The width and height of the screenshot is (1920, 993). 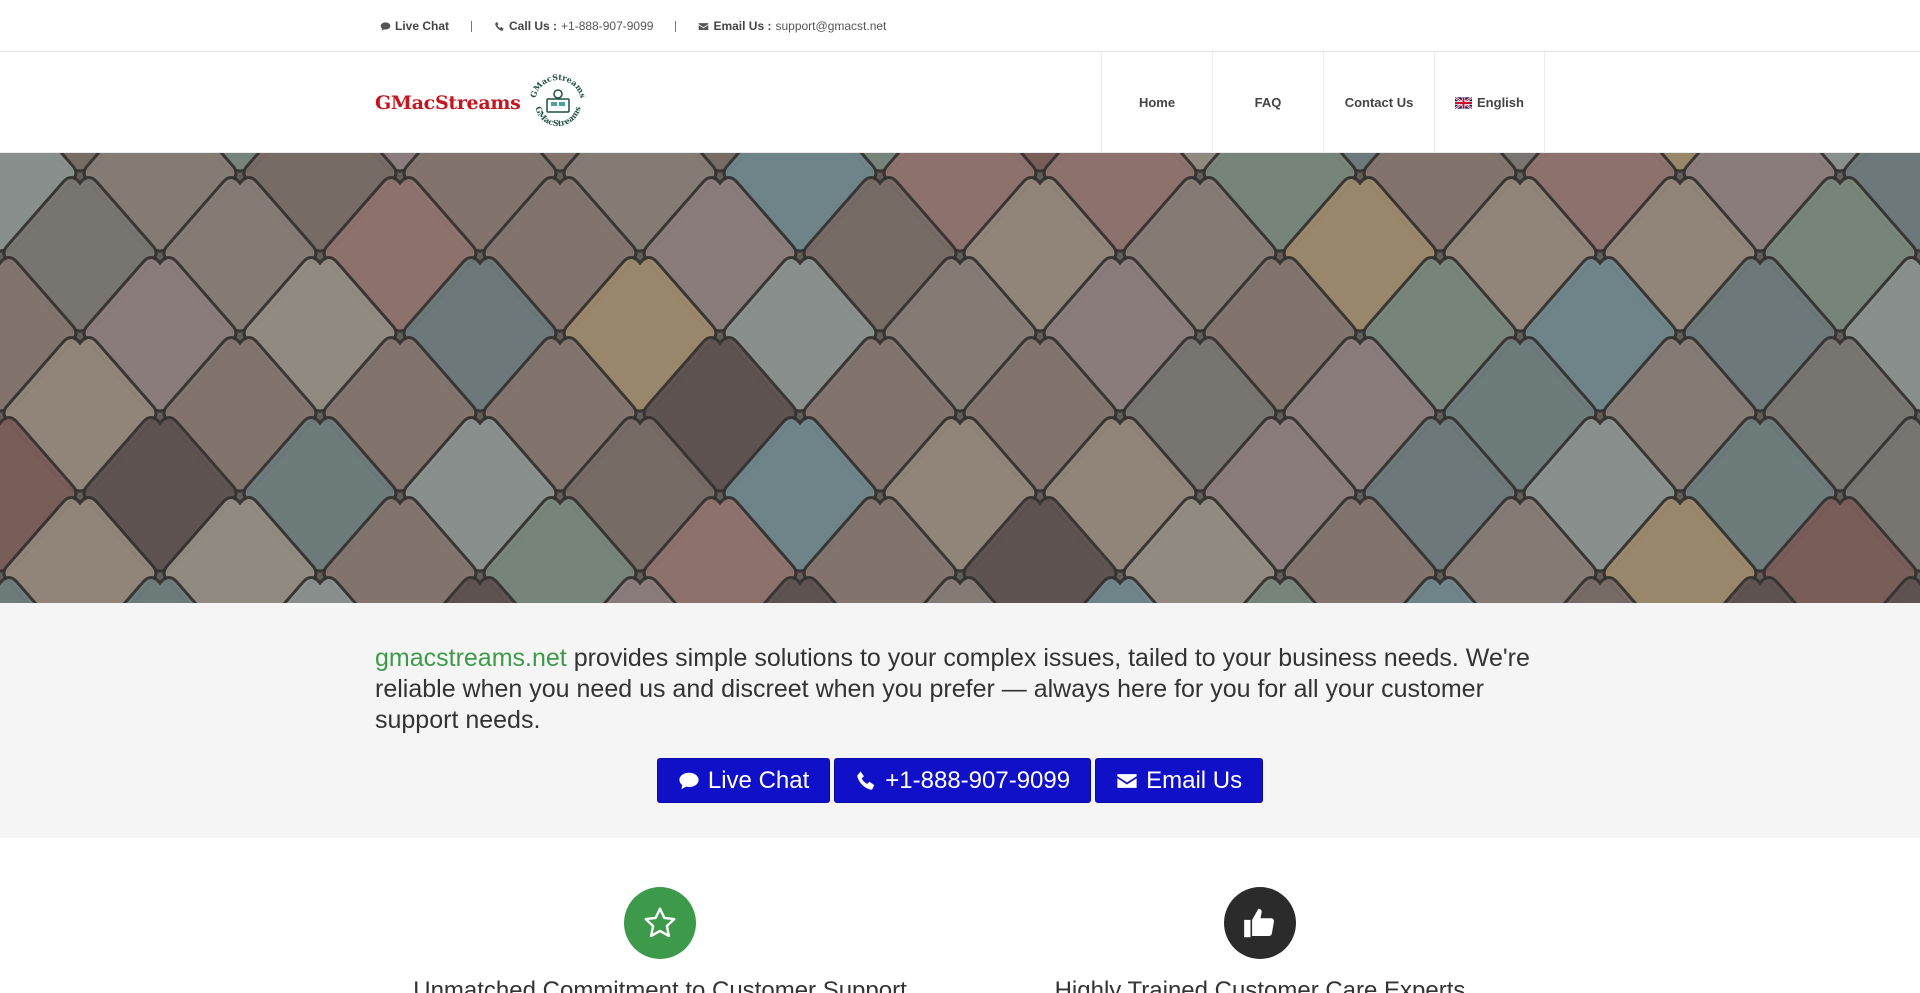 What do you see at coordinates (978, 780) in the screenshot?
I see `call-button-label: +1-888-907-9099` at bounding box center [978, 780].